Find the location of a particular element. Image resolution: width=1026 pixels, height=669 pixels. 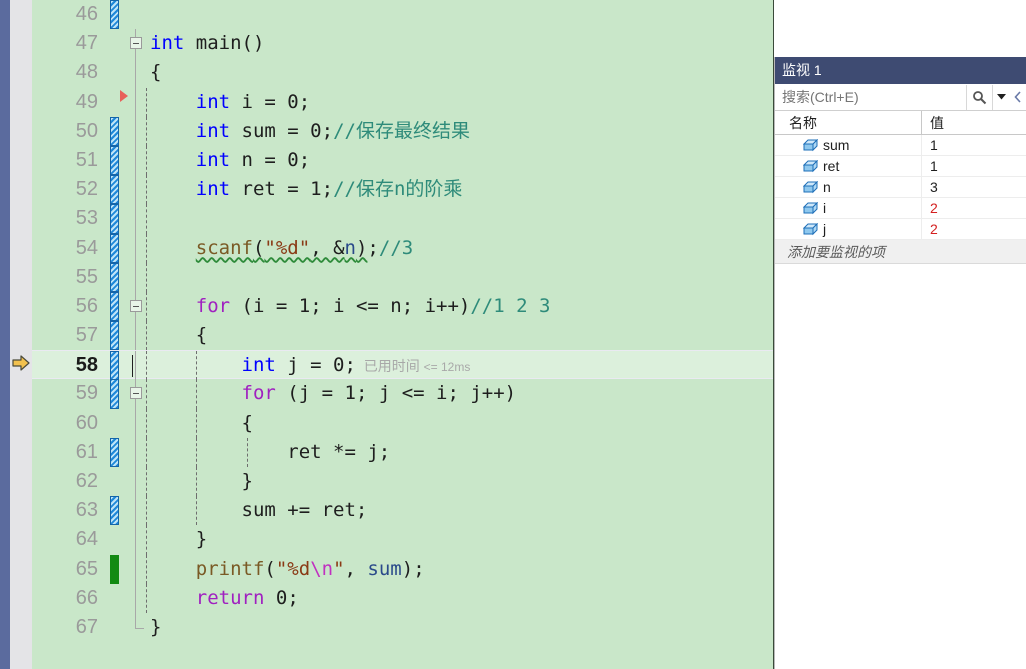

code-line: 54 scanf("%d", &n);//3 is located at coordinates (403, 248).